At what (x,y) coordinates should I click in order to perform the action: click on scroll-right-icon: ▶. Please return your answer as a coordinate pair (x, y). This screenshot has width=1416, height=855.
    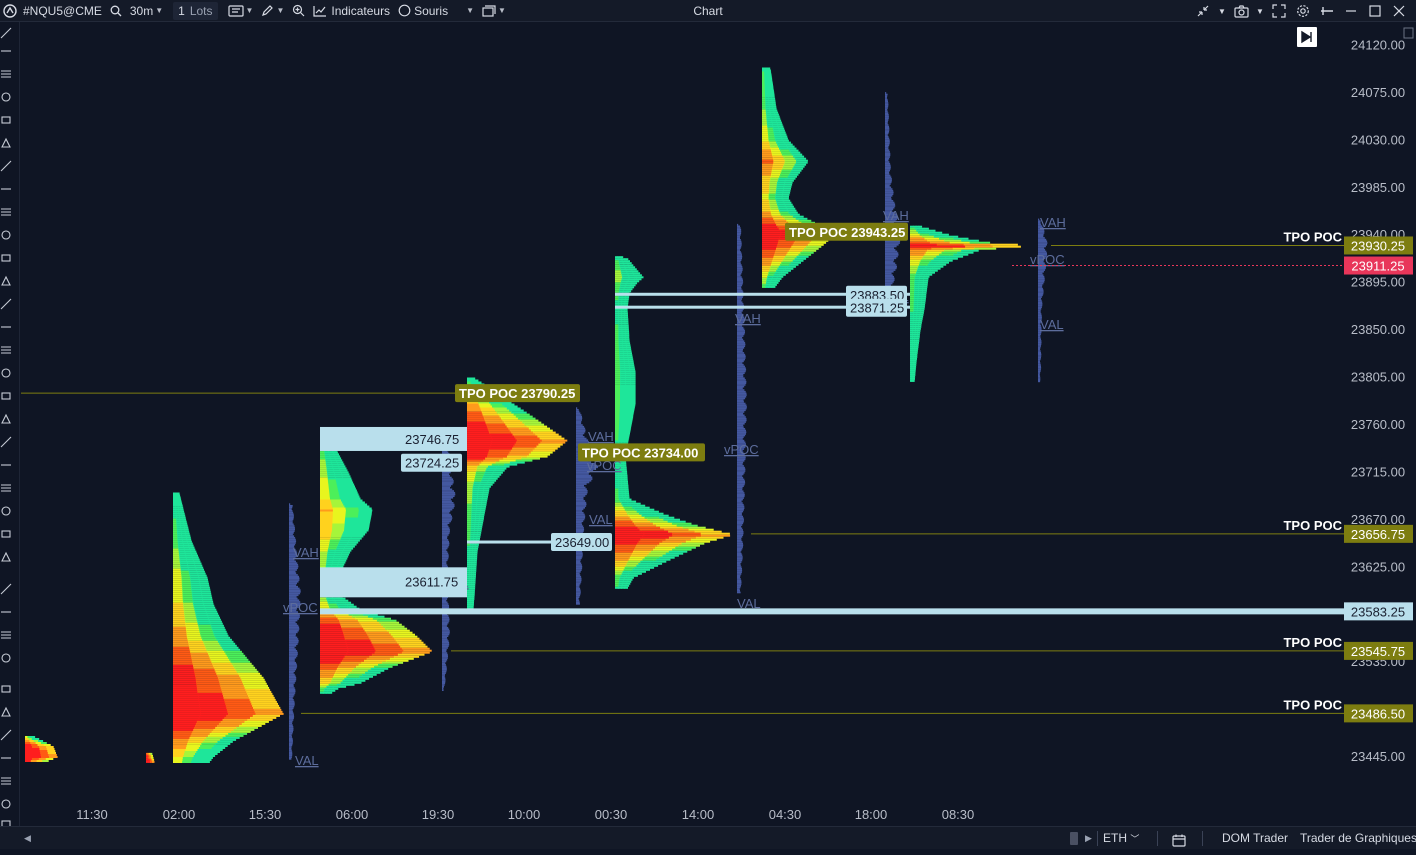
    Looking at the image, I should click on (1088, 838).